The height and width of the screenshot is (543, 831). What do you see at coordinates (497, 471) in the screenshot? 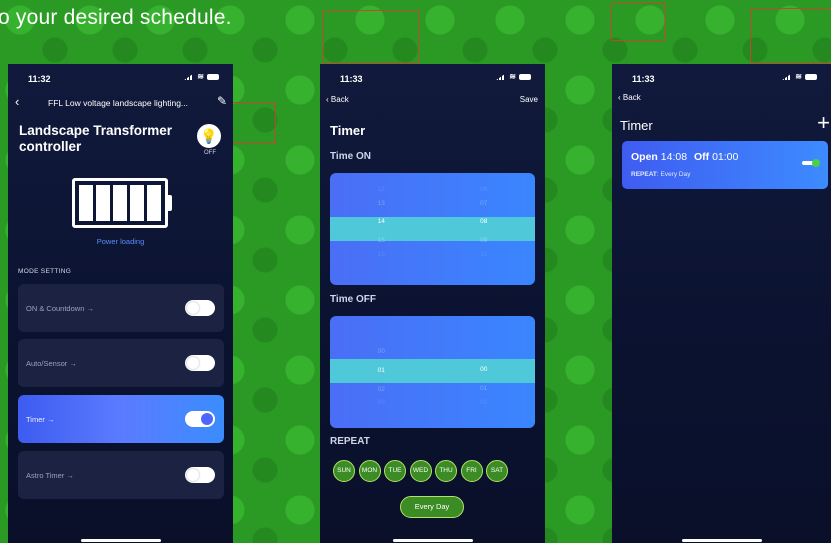
I see `day-sat-button: SAT` at bounding box center [497, 471].